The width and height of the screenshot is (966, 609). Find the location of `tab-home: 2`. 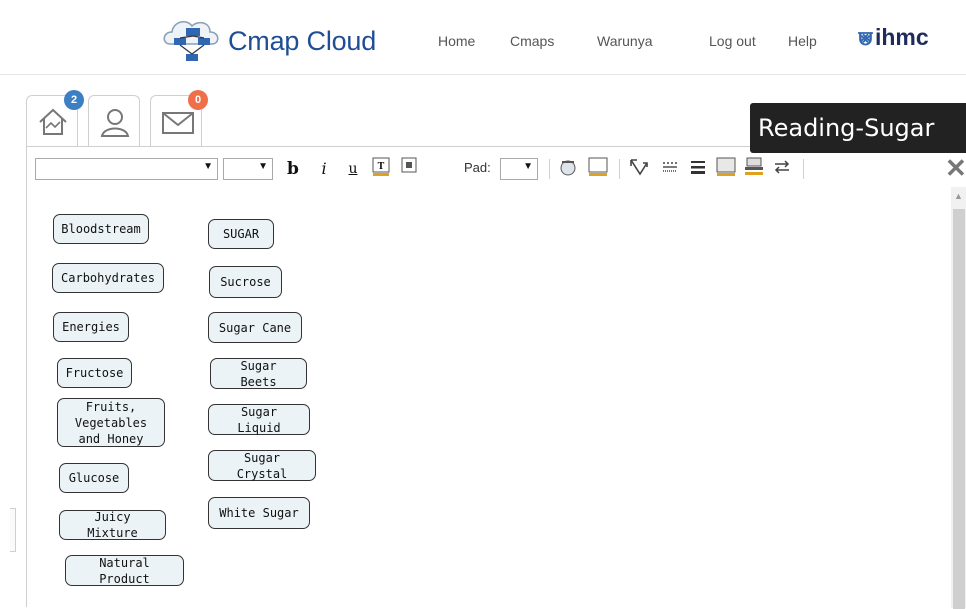

tab-home: 2 is located at coordinates (55, 118).